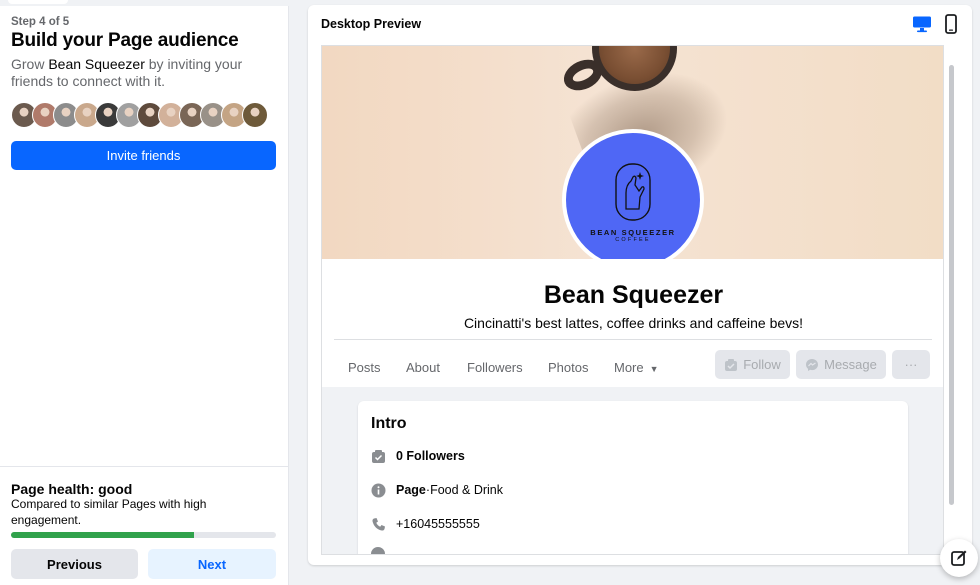  Describe the element at coordinates (96, 64) in the screenshot. I see `page-name-highlight: Bean Squeezer` at that location.